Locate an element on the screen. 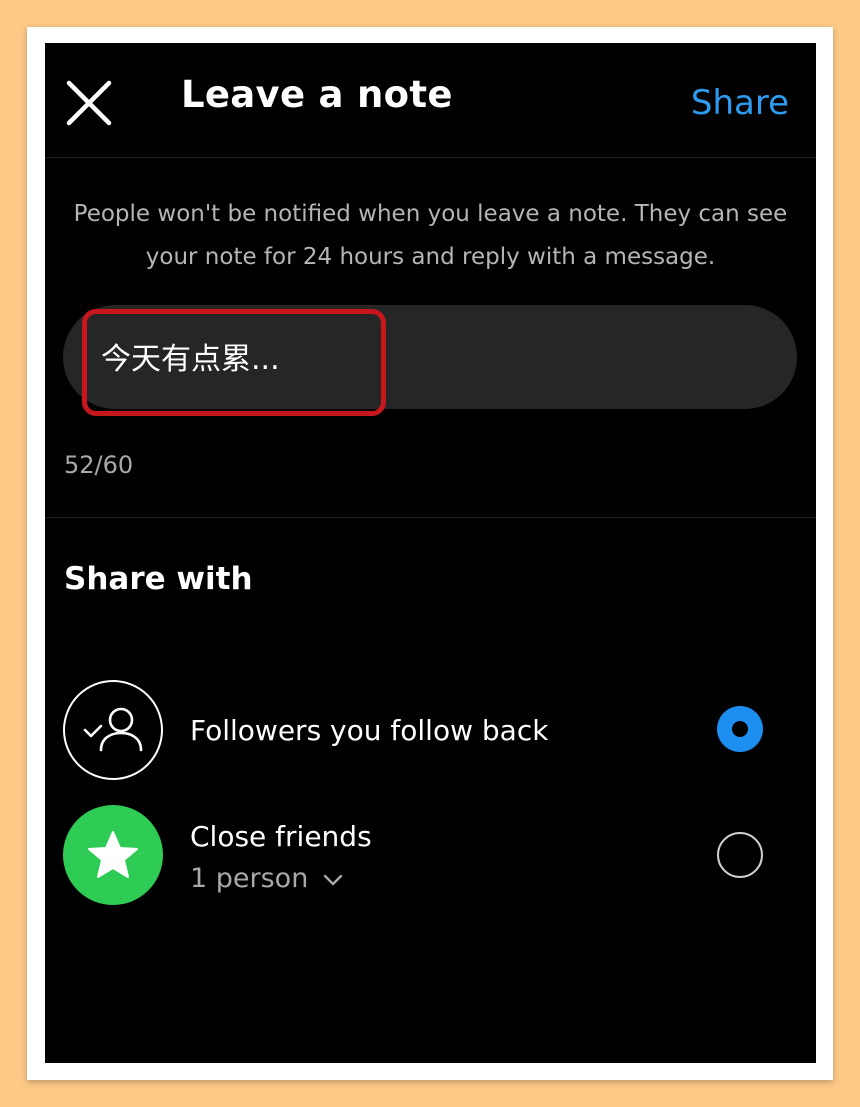  header-bar: Leave a note Share is located at coordinates (430, 100).